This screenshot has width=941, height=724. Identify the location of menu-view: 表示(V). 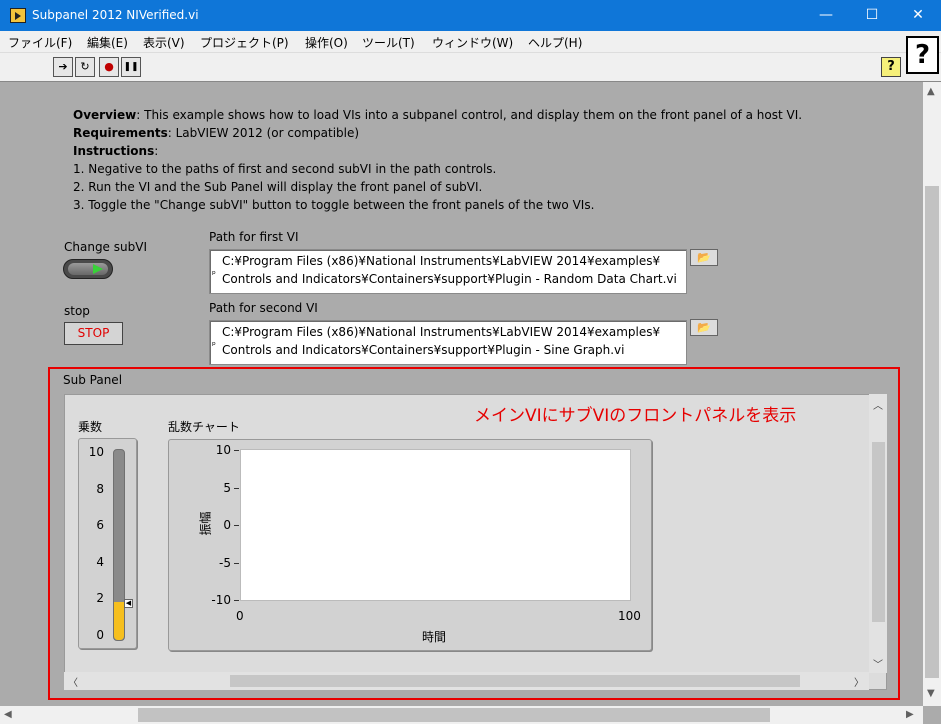
(164, 42).